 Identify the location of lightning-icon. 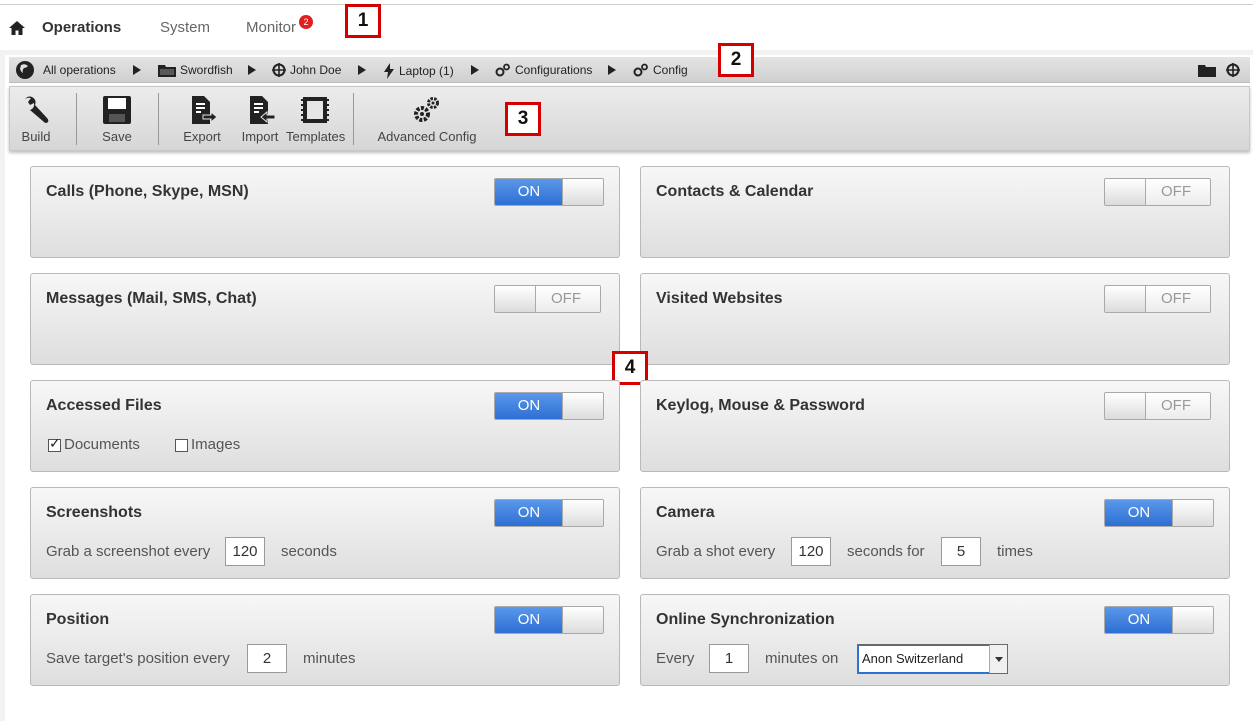
(389, 71).